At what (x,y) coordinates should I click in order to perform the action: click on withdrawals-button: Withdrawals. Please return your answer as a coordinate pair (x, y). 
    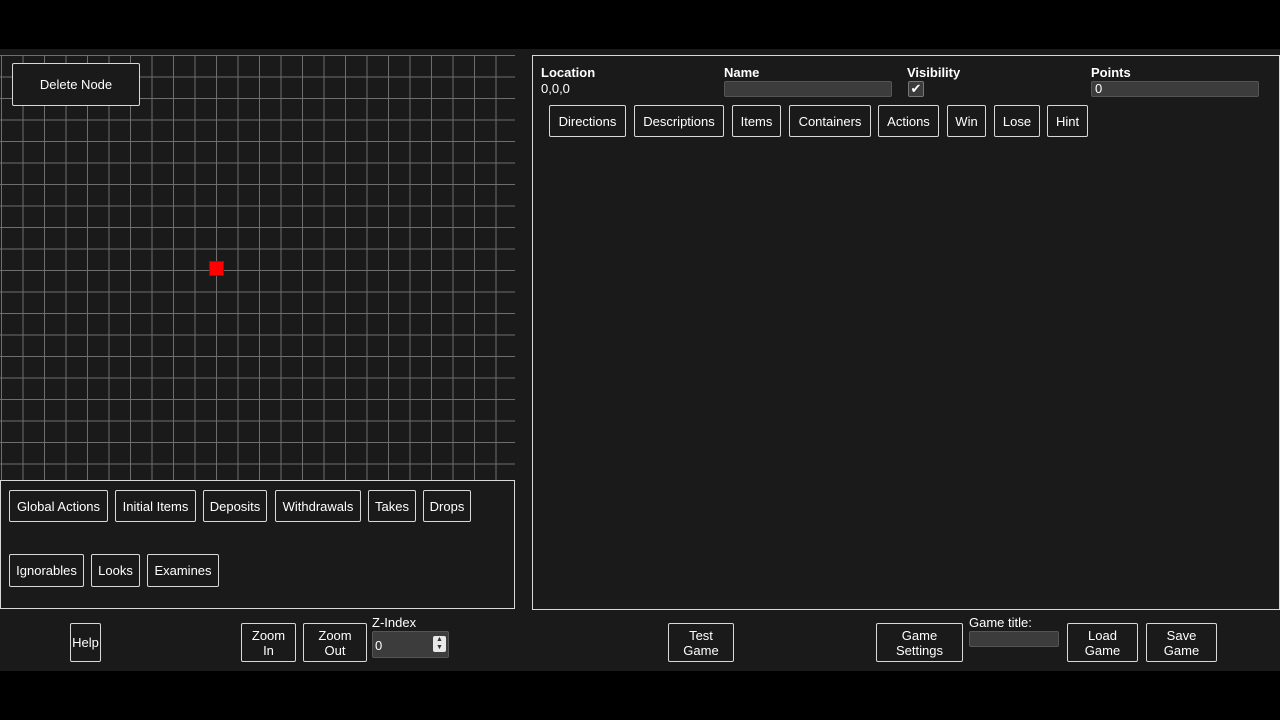
    Looking at the image, I should click on (318, 506).